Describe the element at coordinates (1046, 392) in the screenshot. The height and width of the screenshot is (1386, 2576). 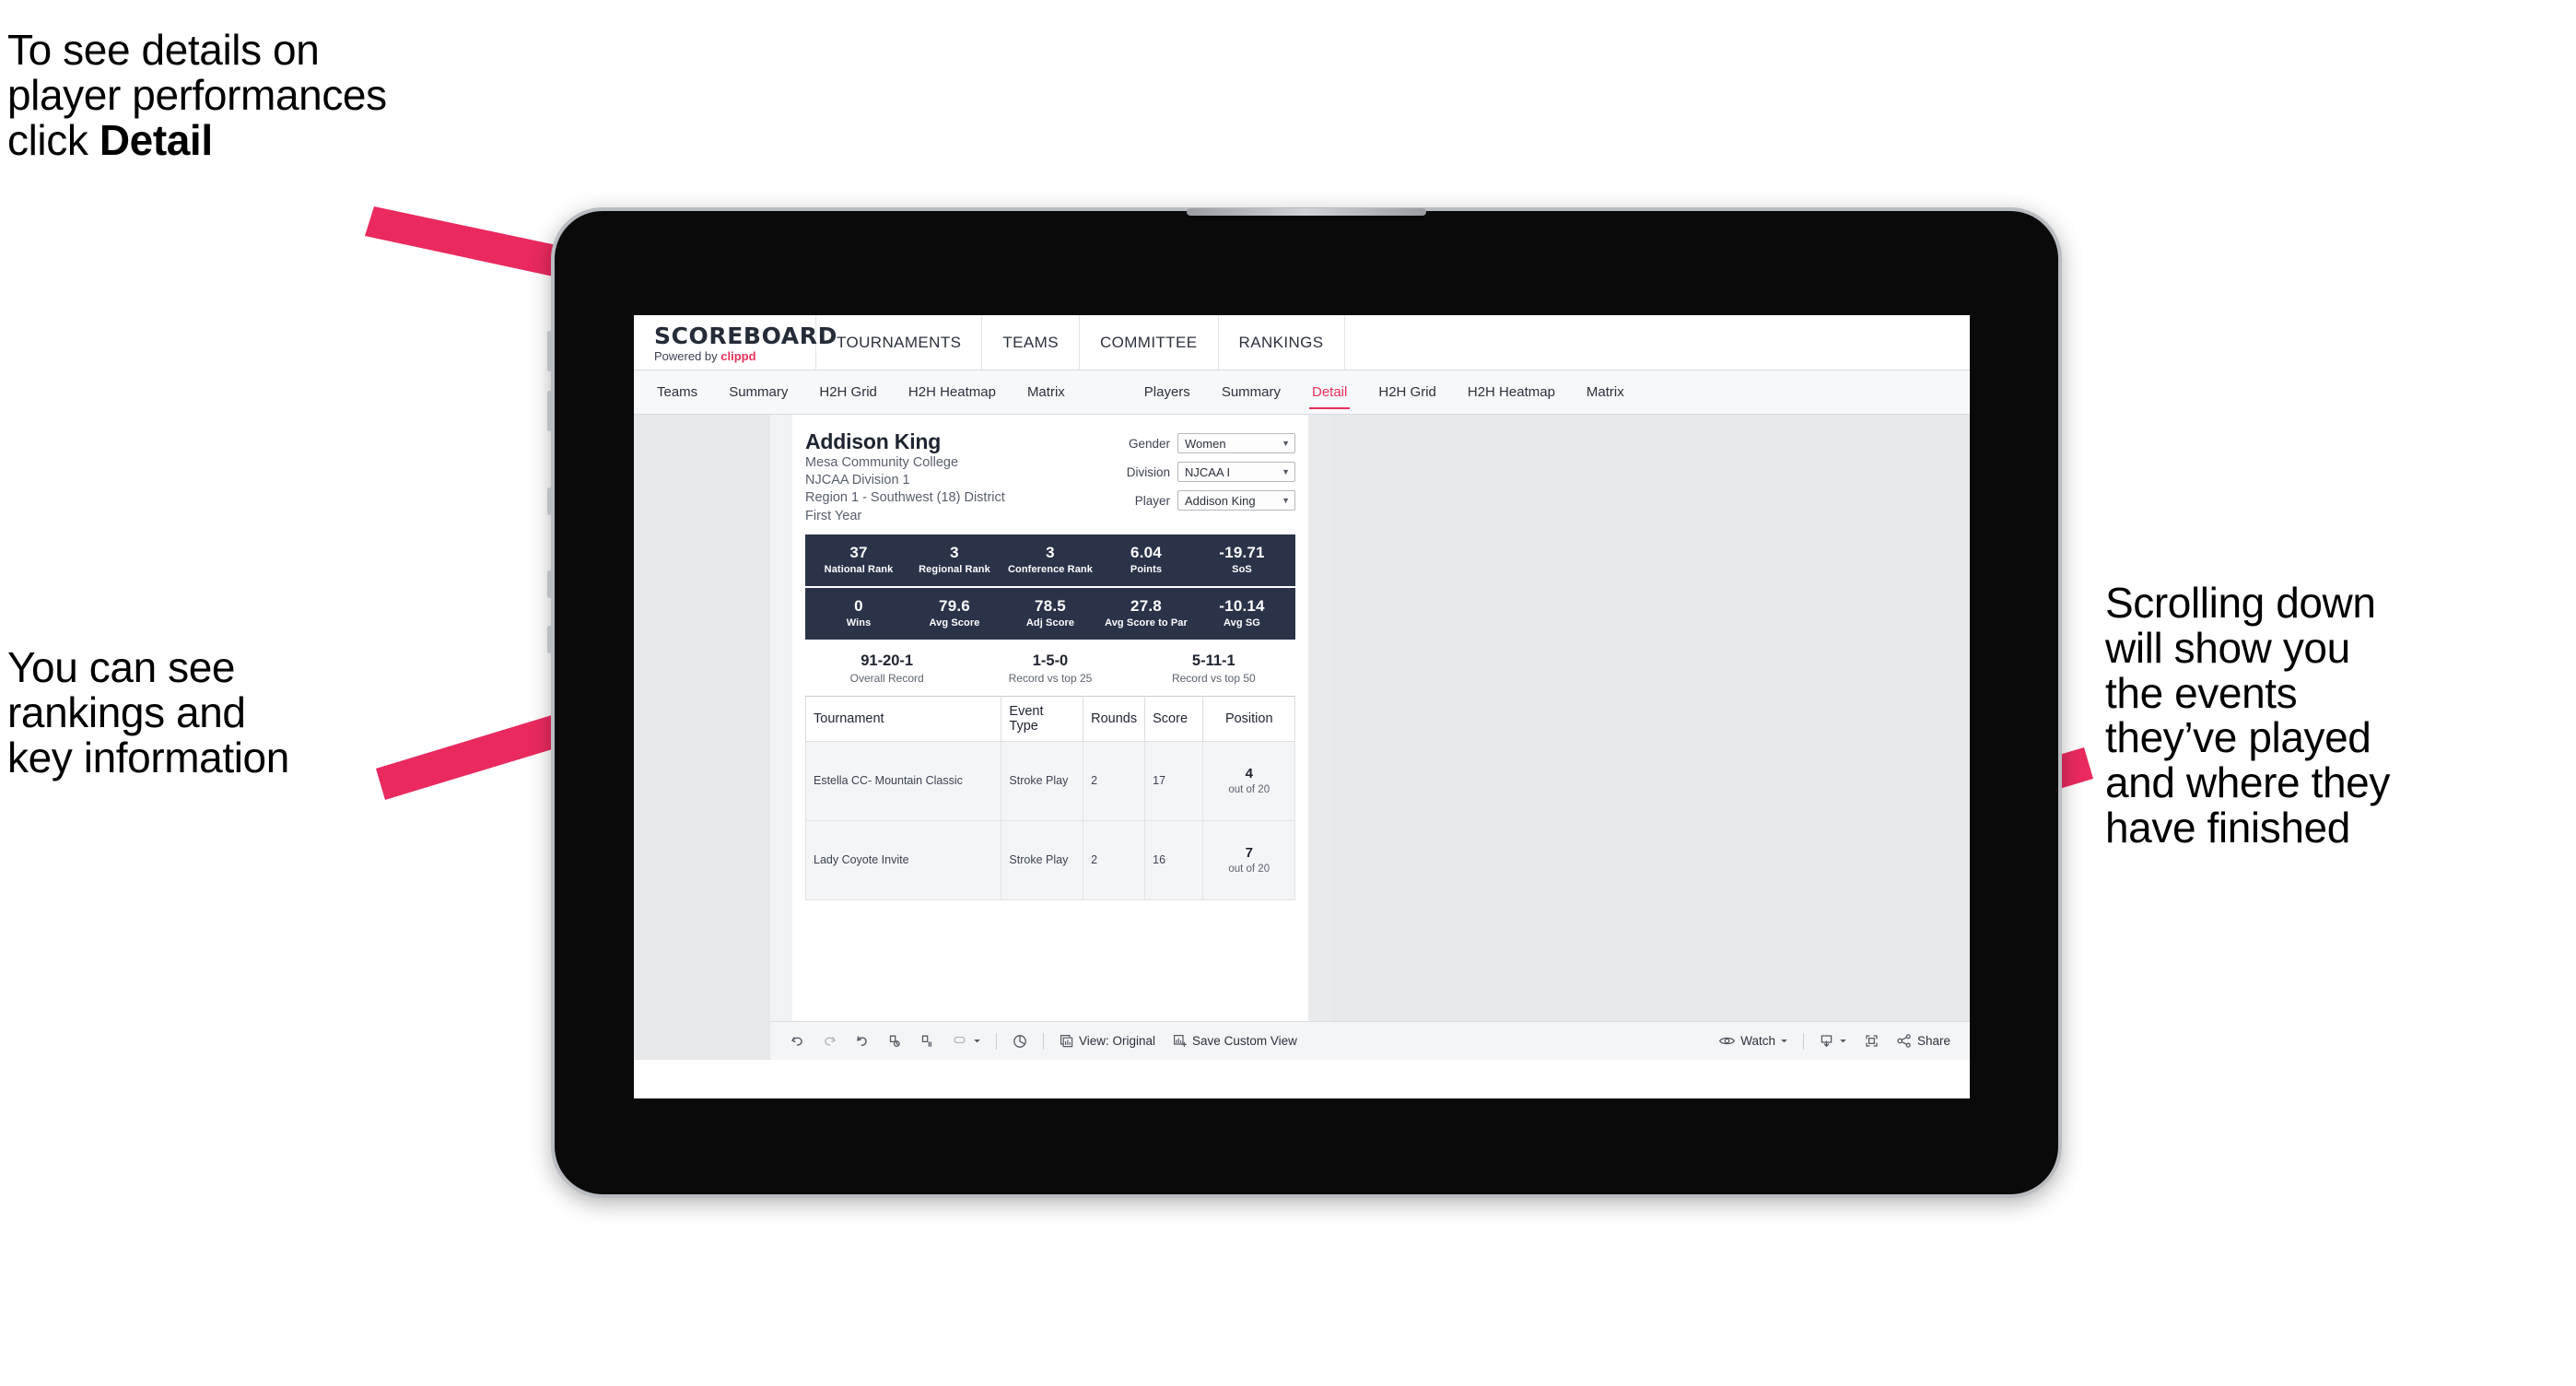
I see `subnav-item-teams-matrix: Matrix` at that location.